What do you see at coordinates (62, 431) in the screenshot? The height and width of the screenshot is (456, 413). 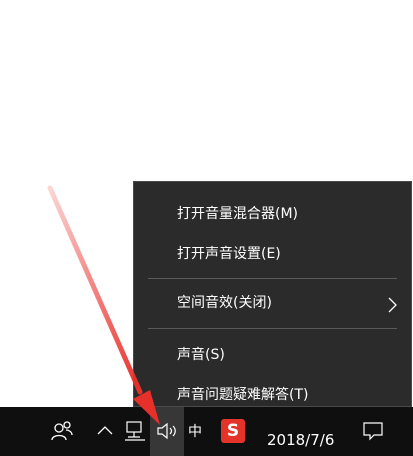 I see `people-icon` at bounding box center [62, 431].